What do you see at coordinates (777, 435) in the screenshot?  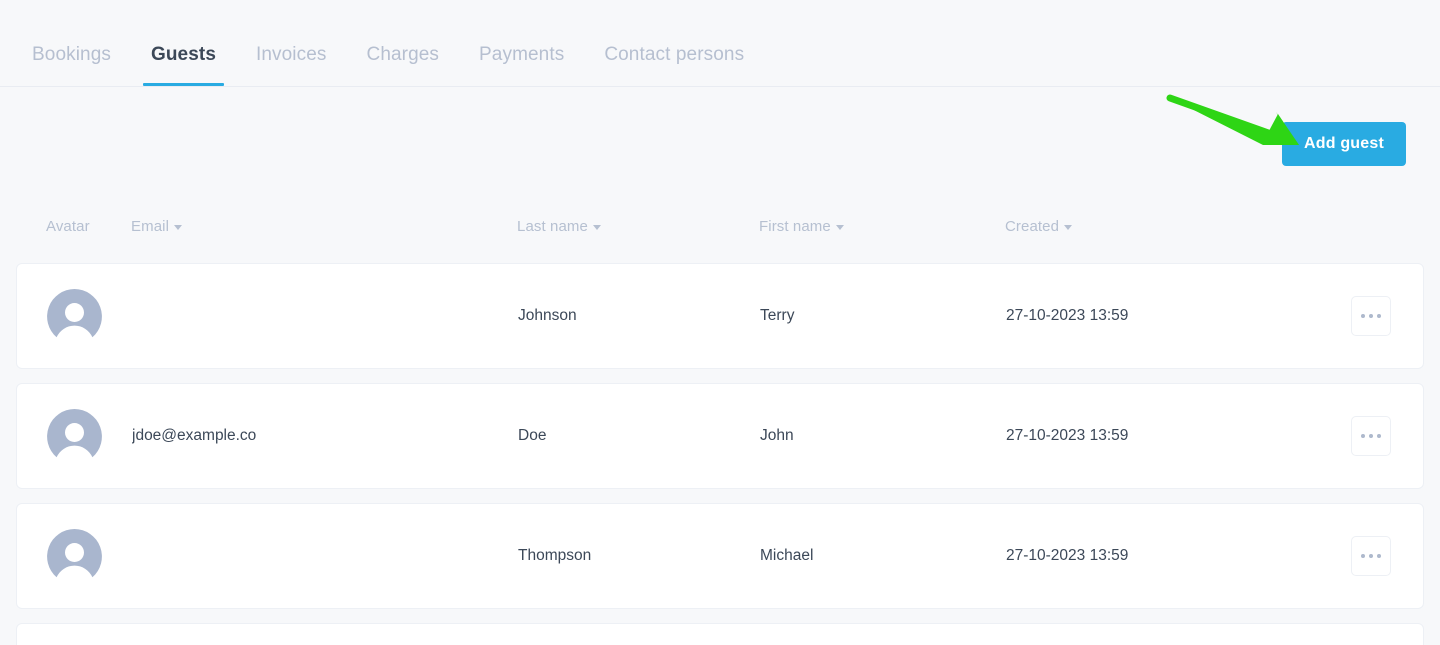 I see `first-name-cell: John` at bounding box center [777, 435].